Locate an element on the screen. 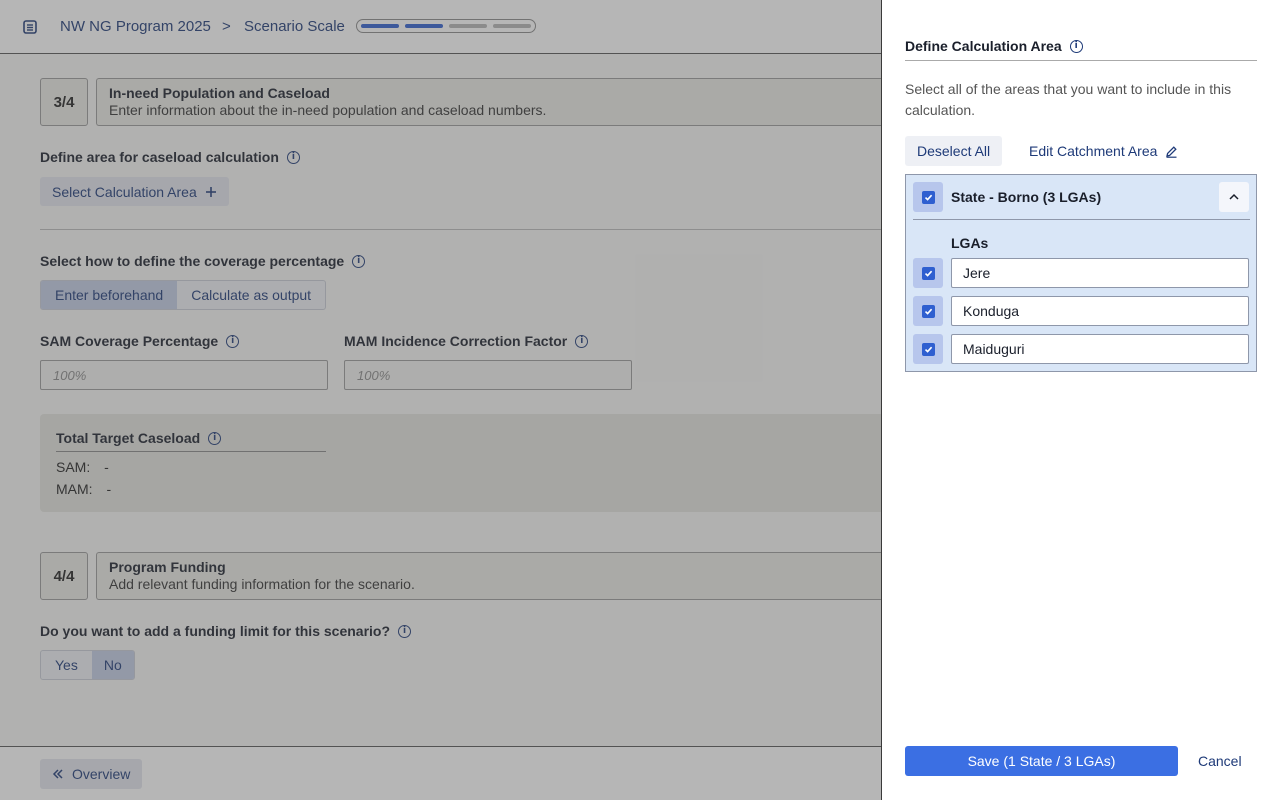 This screenshot has height=800, width=1280. collapse-button is located at coordinates (1234, 197).